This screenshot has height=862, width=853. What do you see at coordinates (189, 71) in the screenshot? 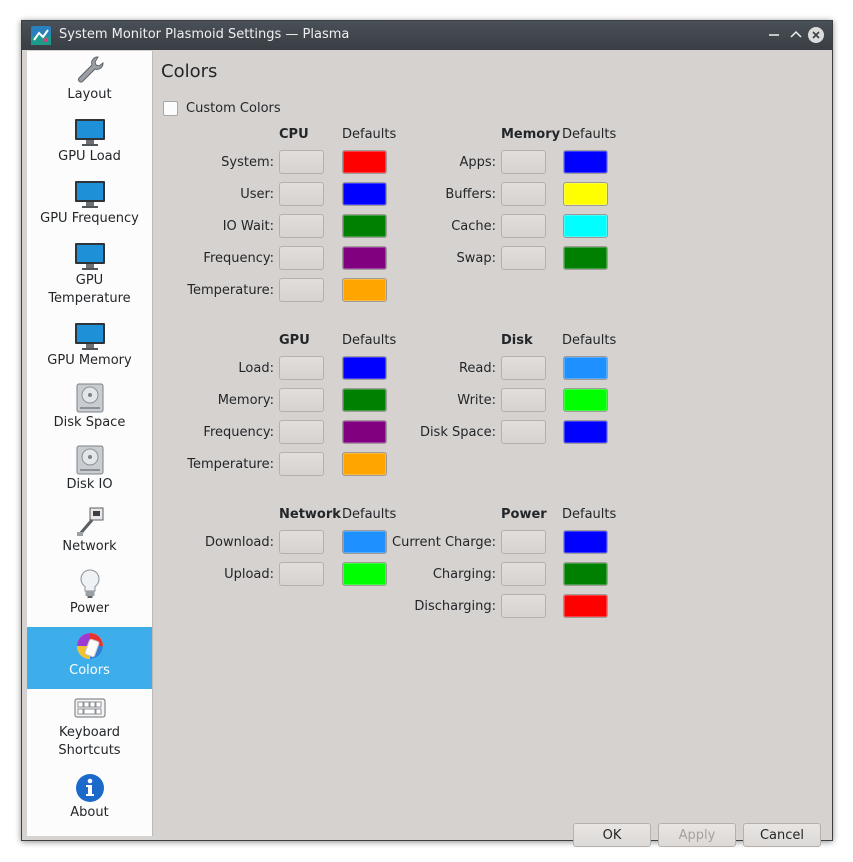
I see `page-title: Colors` at bounding box center [189, 71].